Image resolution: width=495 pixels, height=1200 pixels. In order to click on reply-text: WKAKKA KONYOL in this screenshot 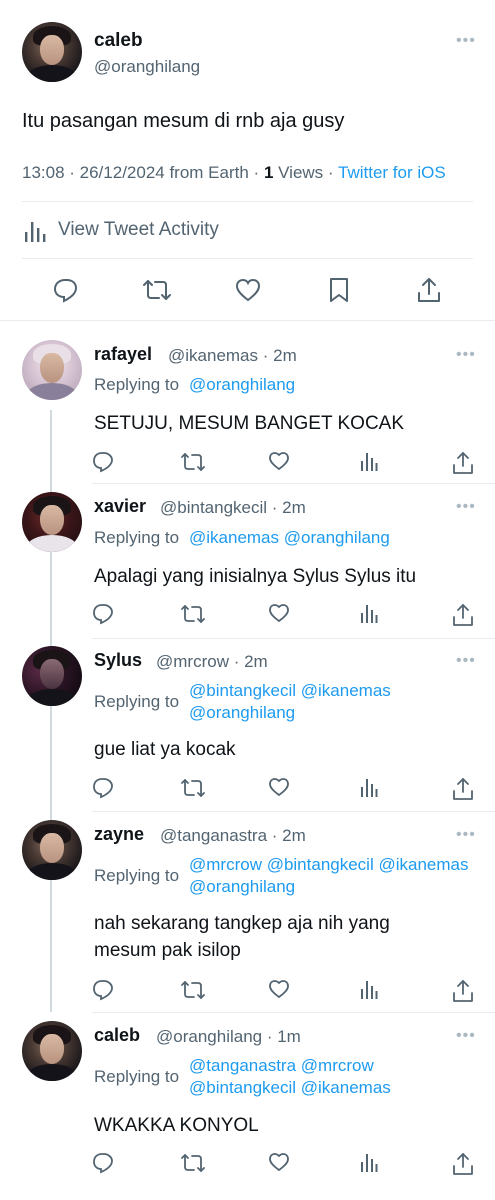, I will do `click(176, 1125)`.